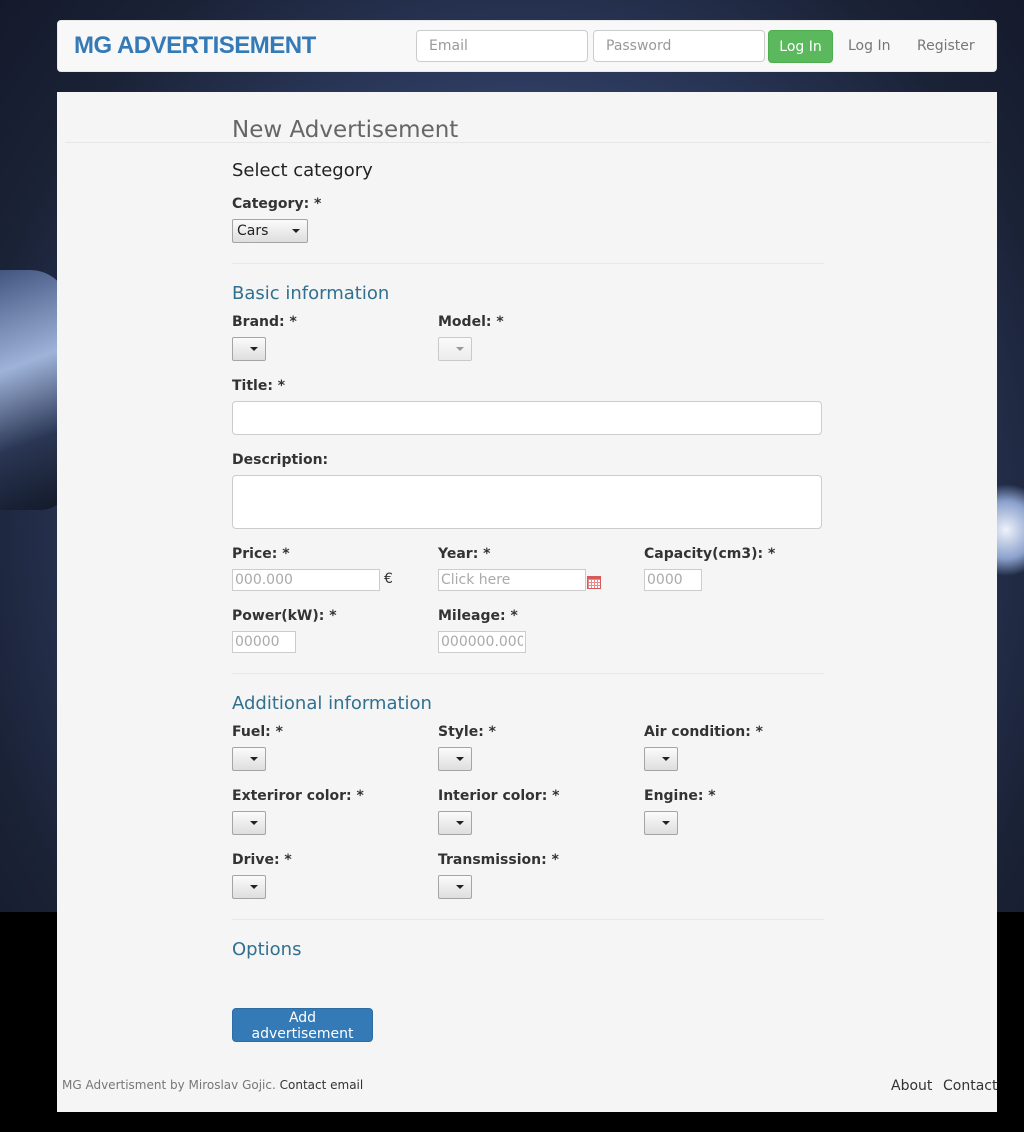 The image size is (1024, 1132). What do you see at coordinates (679, 46) in the screenshot?
I see `password-input` at bounding box center [679, 46].